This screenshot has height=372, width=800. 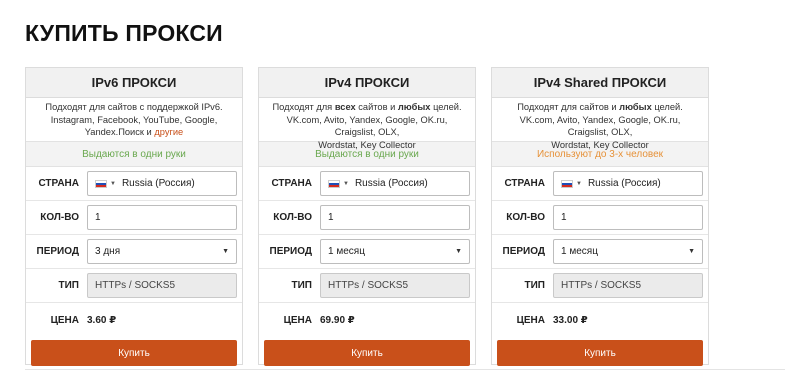 I want to click on description-emphasis: всех, so click(x=345, y=107).